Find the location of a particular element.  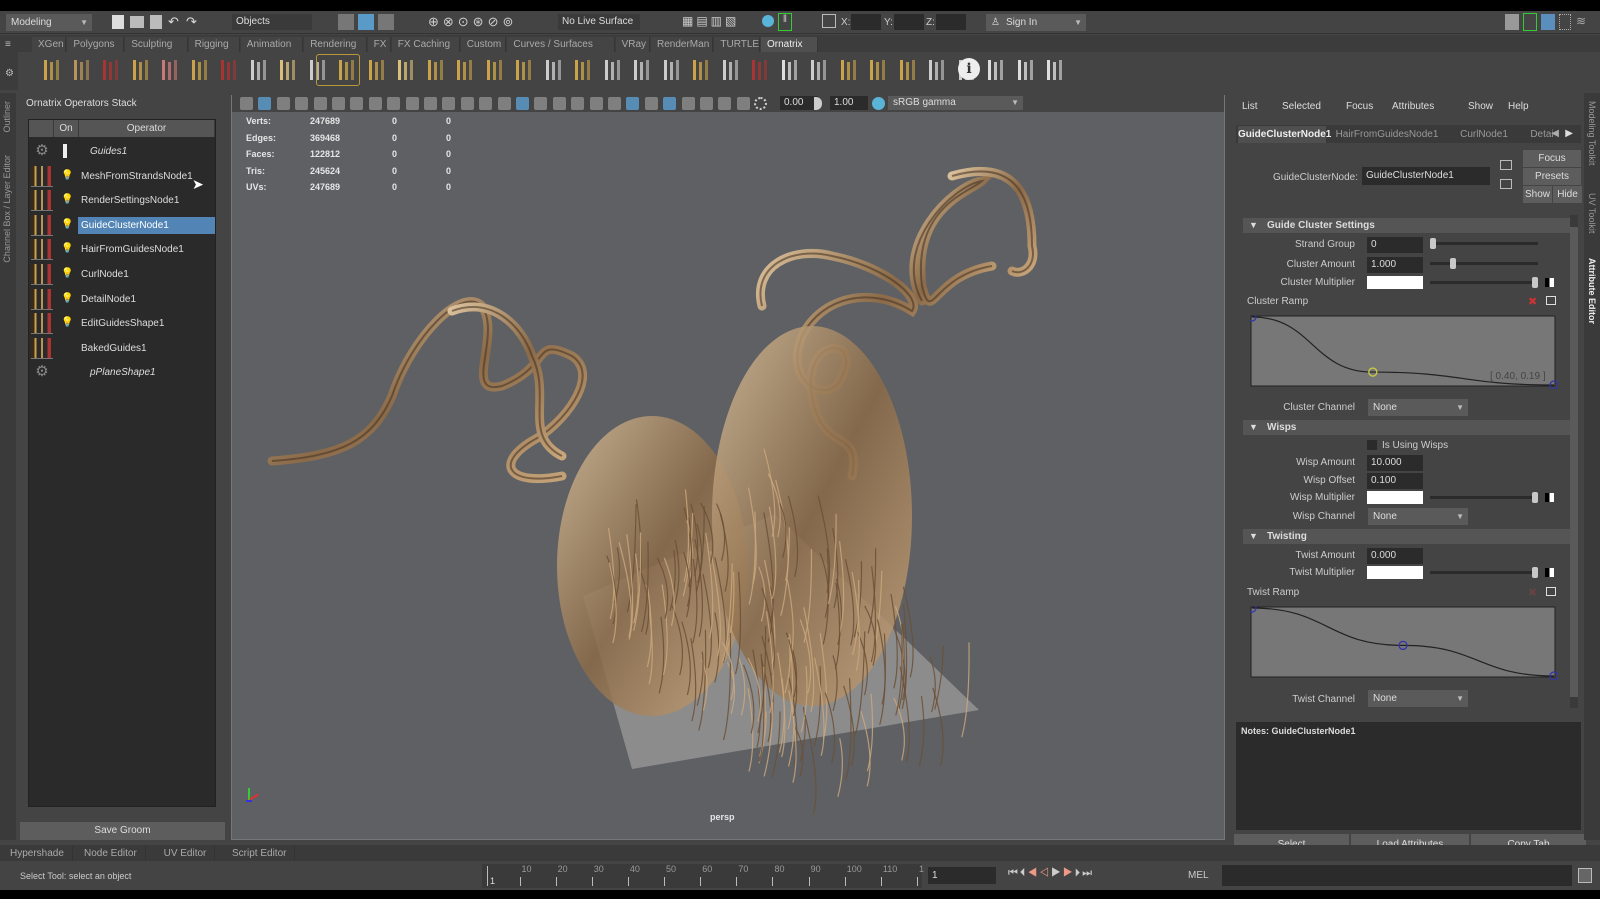

tab-hairfromguidesnode1: HairFromGuidesNode1 is located at coordinates (1387, 134).